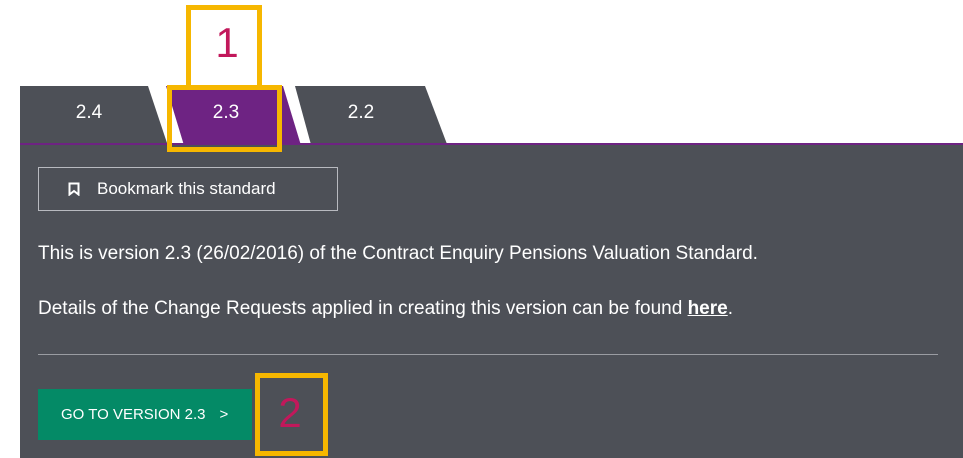 This screenshot has height=458, width=963. I want to click on bookmark-icon, so click(74, 189).